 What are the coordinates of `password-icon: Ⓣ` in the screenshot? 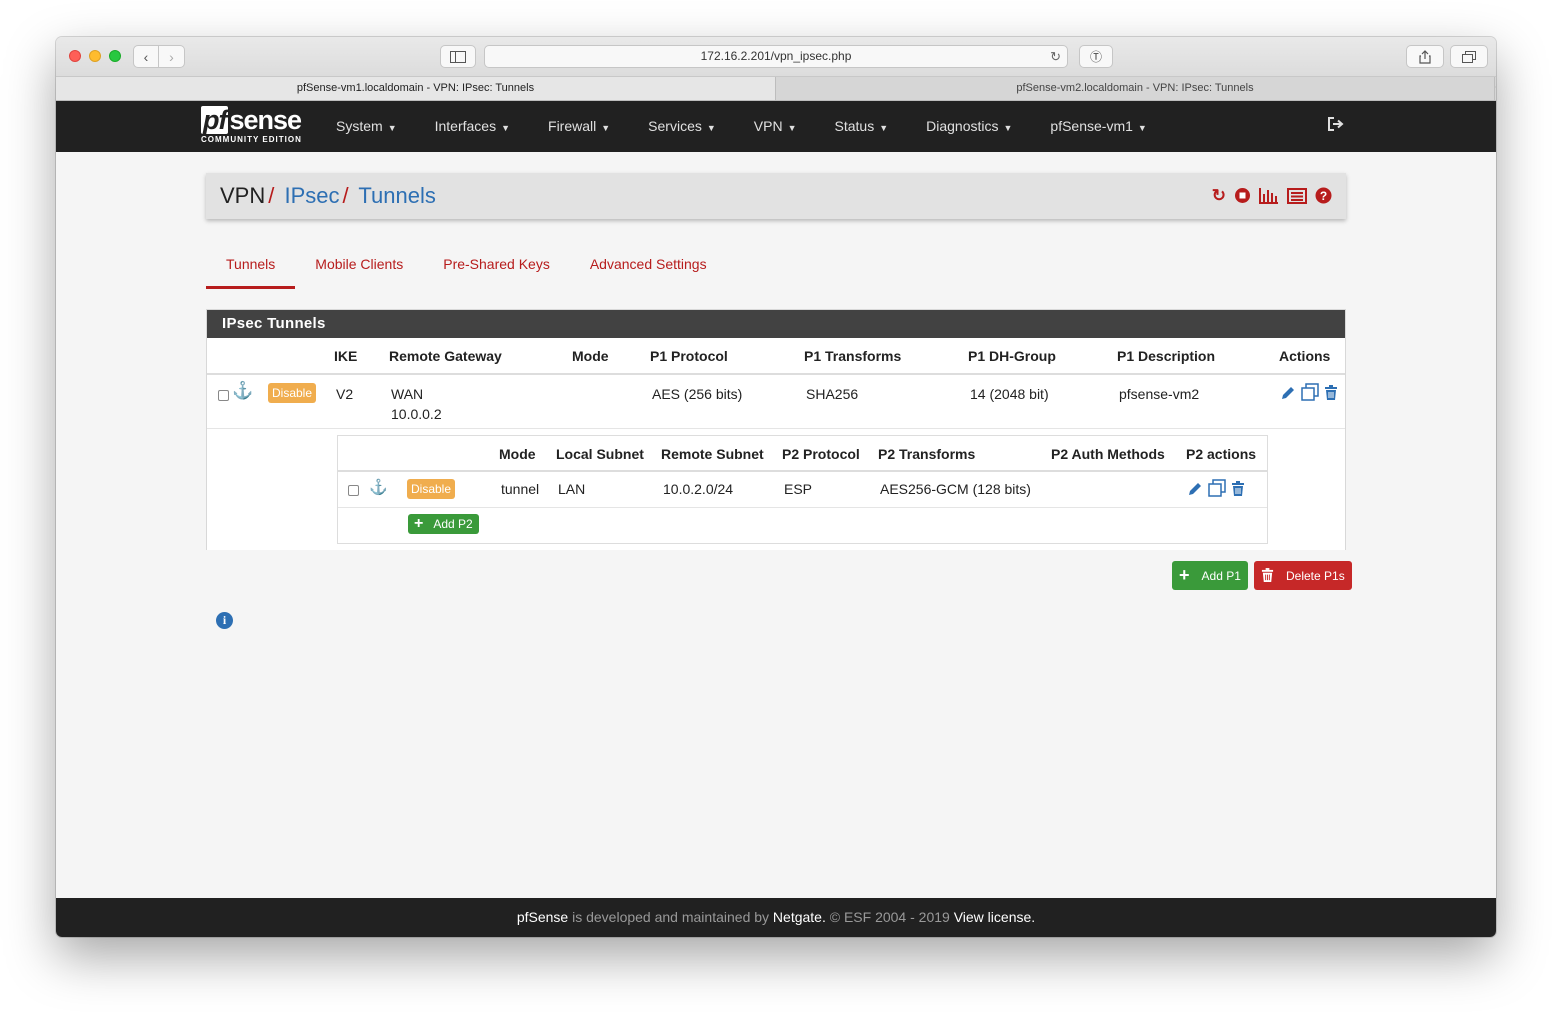 It's located at (1095, 57).